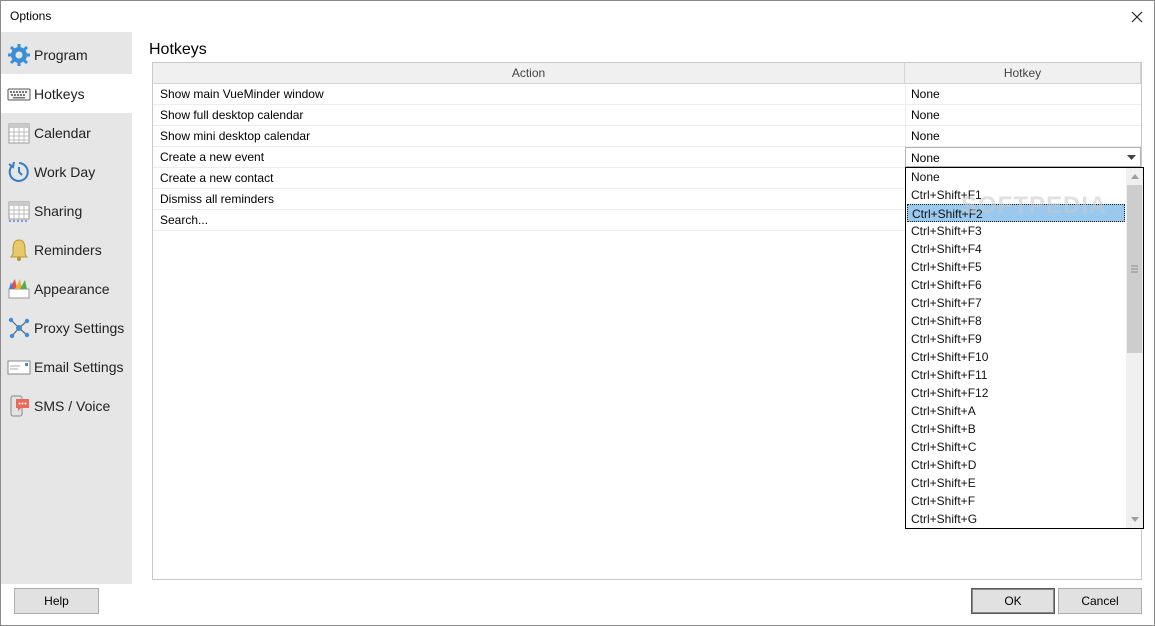 The image size is (1155, 626). I want to click on clock-icon, so click(19, 172).